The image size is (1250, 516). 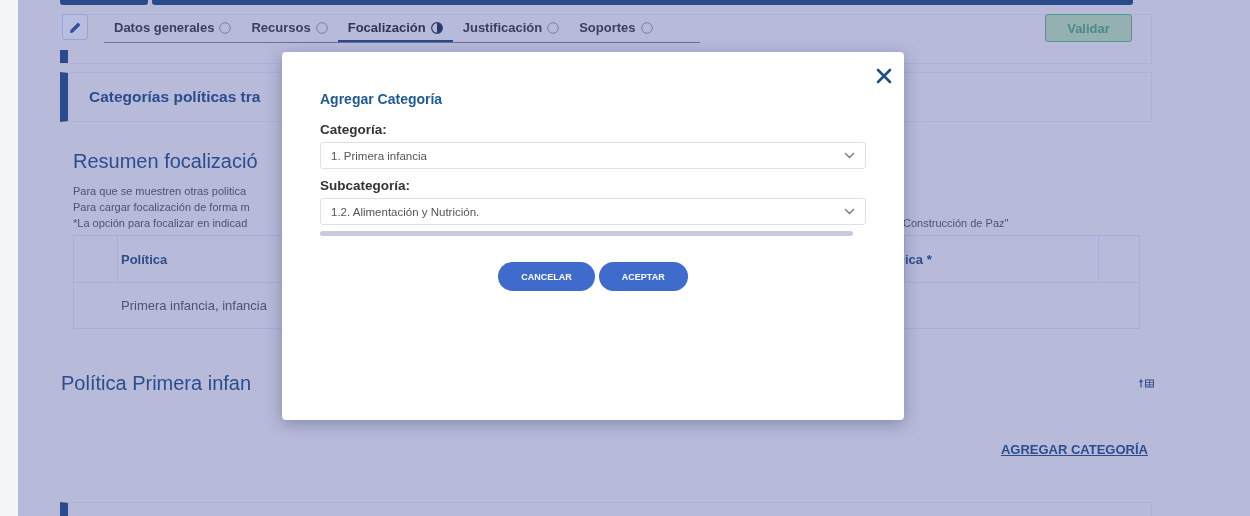 I want to click on tab: Focalización, so click(x=395, y=28).